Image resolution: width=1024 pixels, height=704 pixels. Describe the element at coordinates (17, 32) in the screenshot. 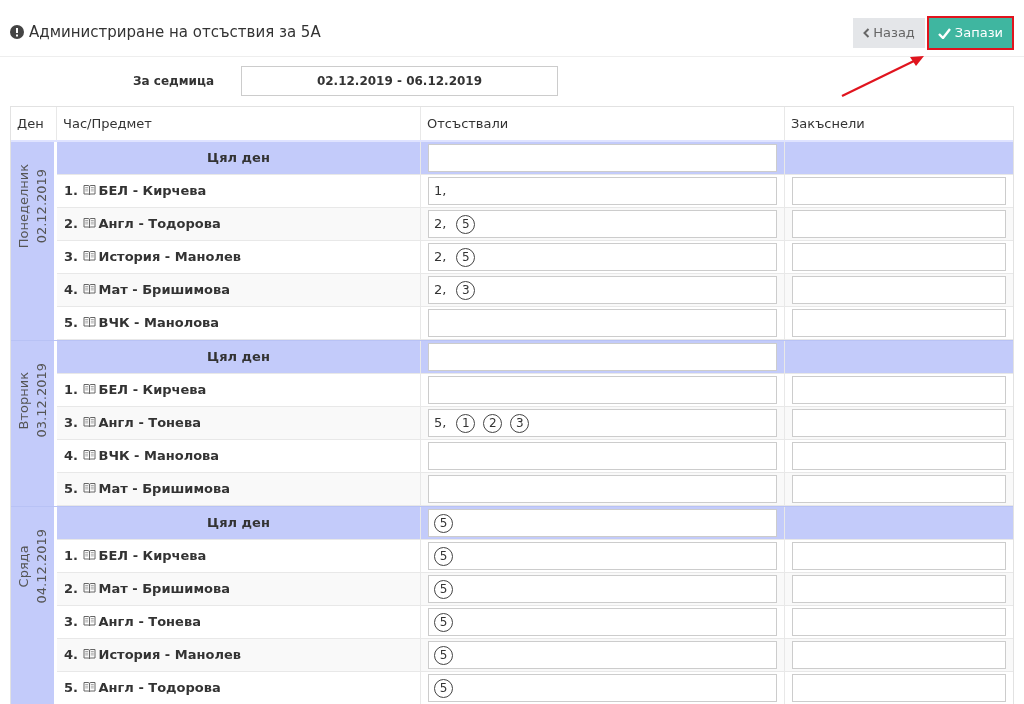

I see `info-icon` at that location.